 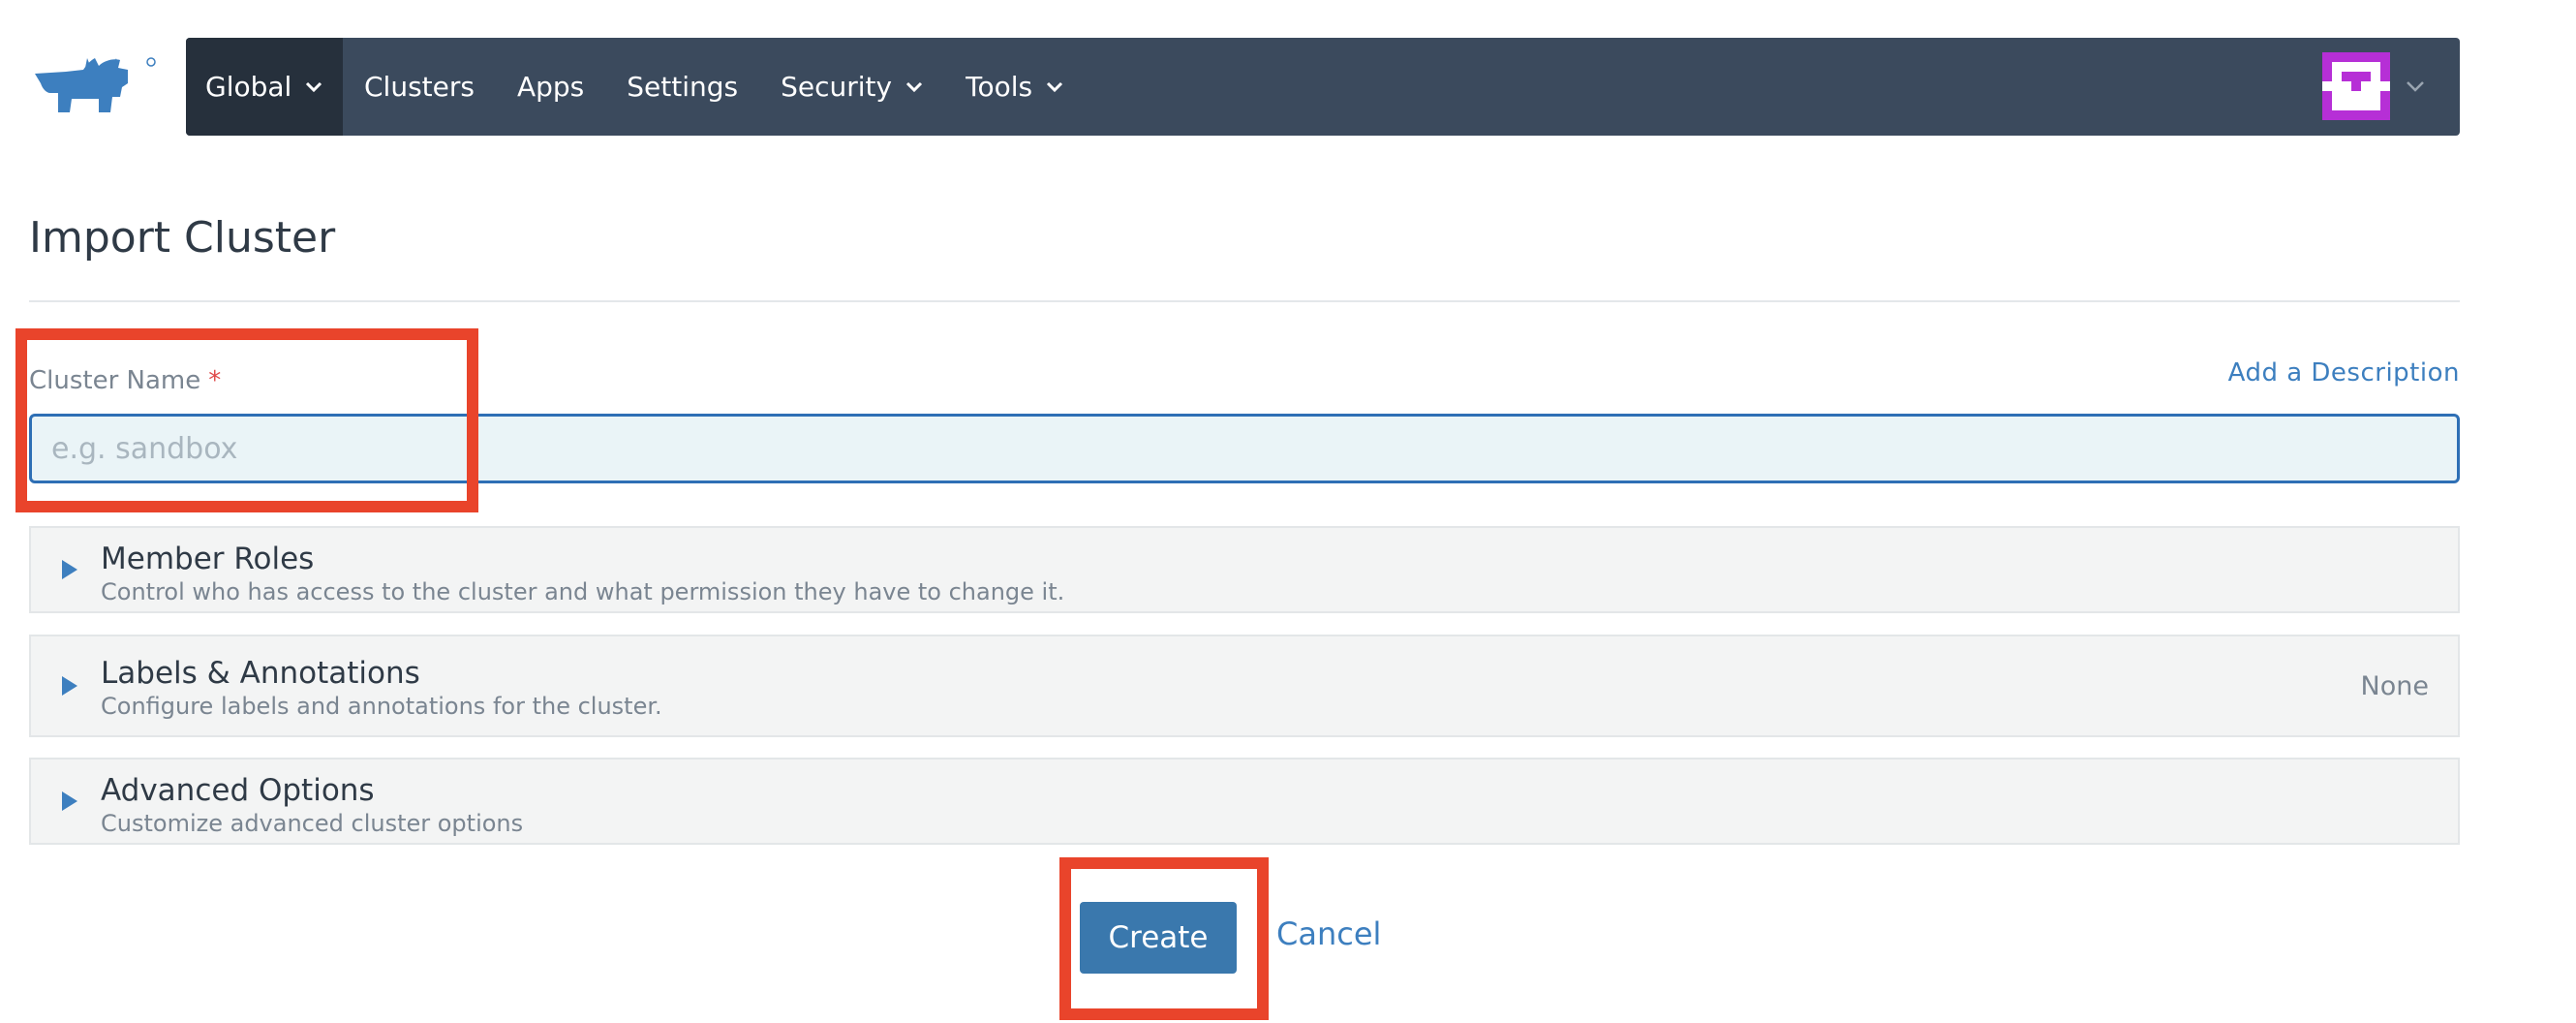 I want to click on nav-tools-label: Tools, so click(x=999, y=87).